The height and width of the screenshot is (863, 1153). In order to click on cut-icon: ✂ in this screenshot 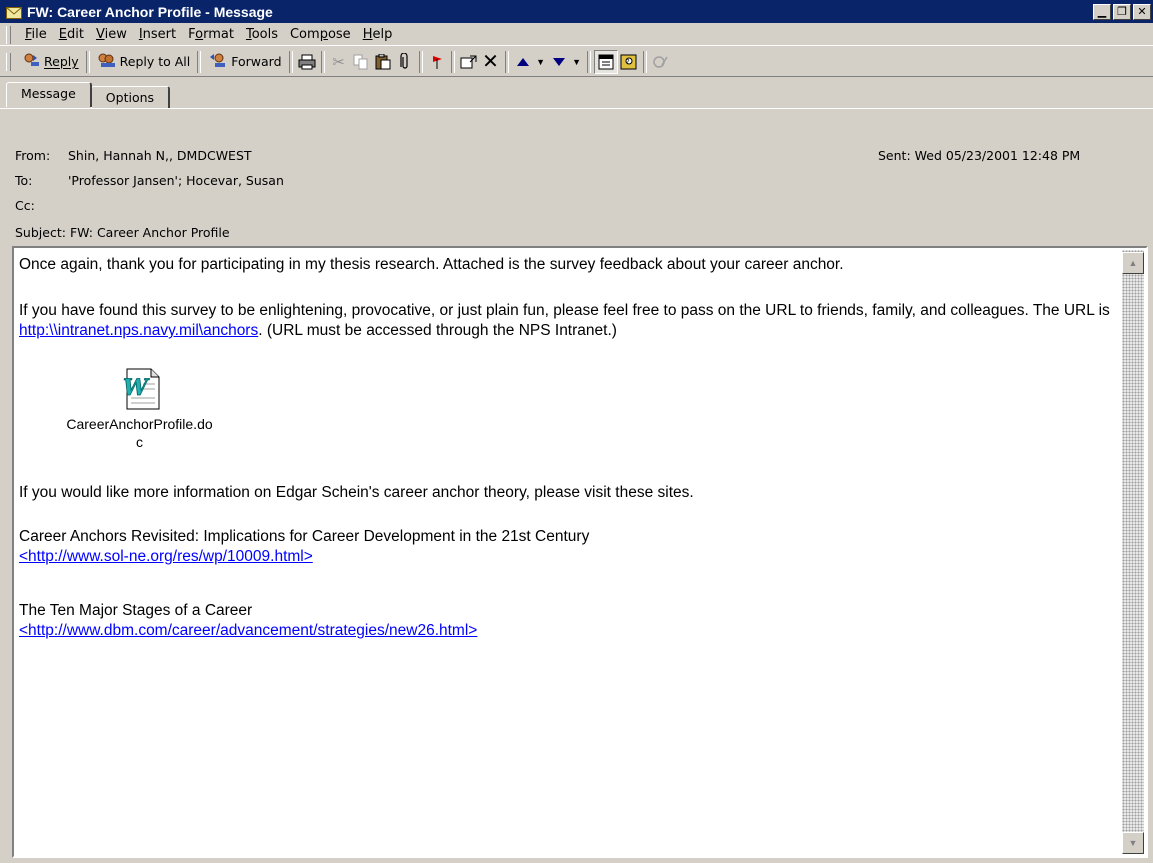, I will do `click(339, 62)`.